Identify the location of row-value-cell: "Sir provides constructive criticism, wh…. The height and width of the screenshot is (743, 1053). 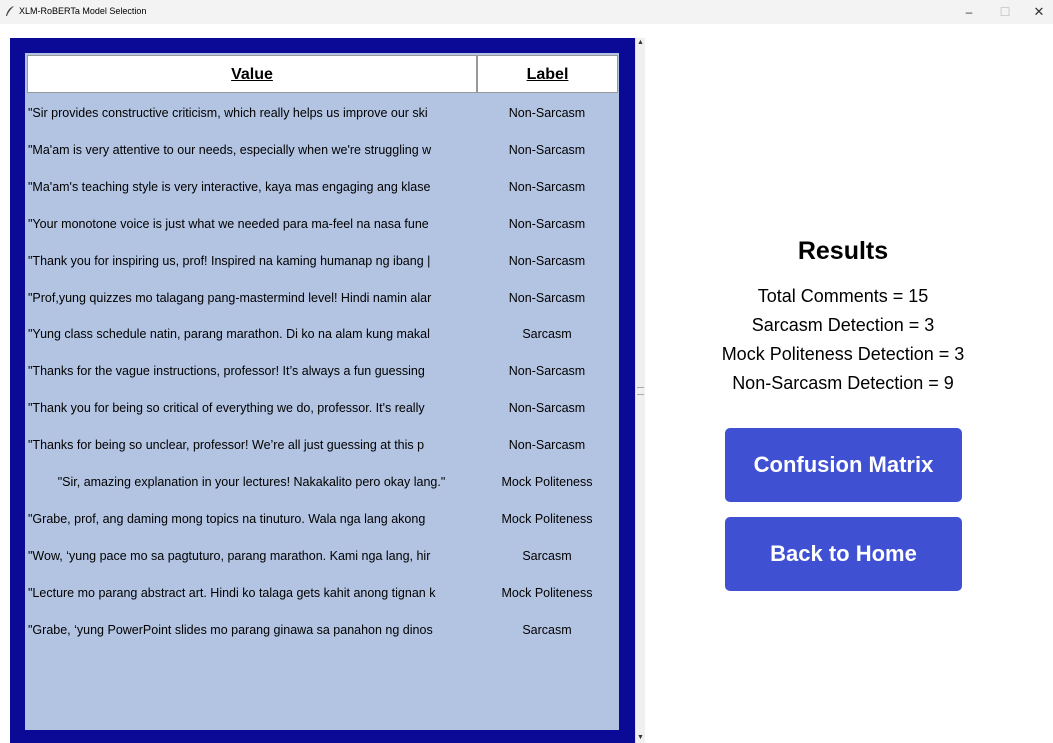
(228, 113).